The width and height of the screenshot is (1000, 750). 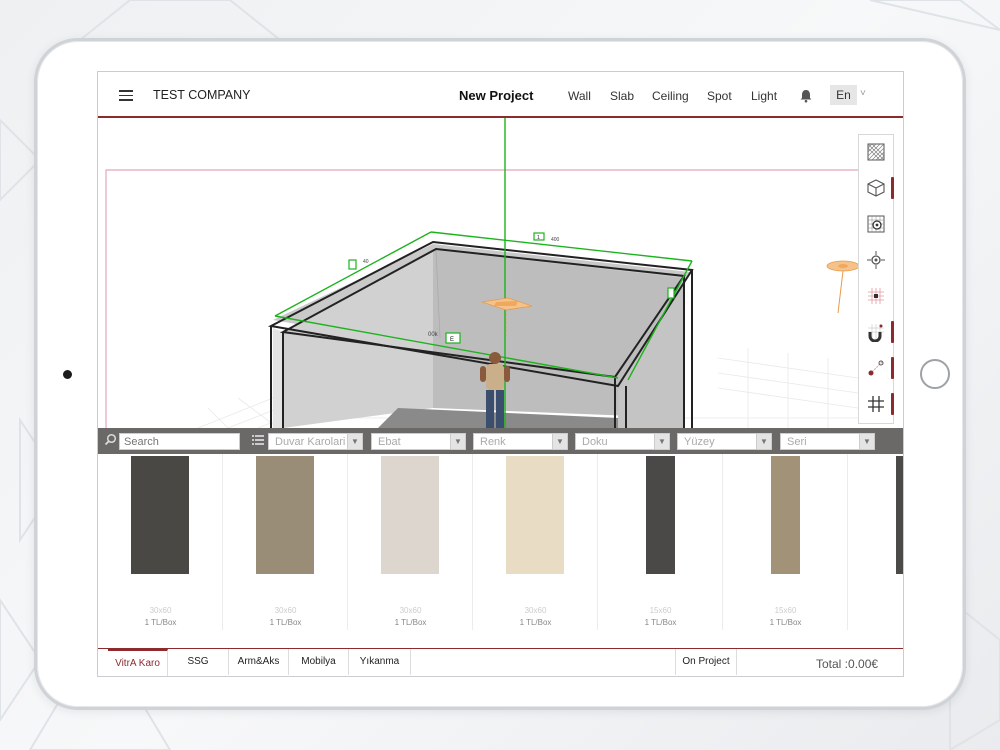 What do you see at coordinates (935, 374) in the screenshot?
I see `home-button` at bounding box center [935, 374].